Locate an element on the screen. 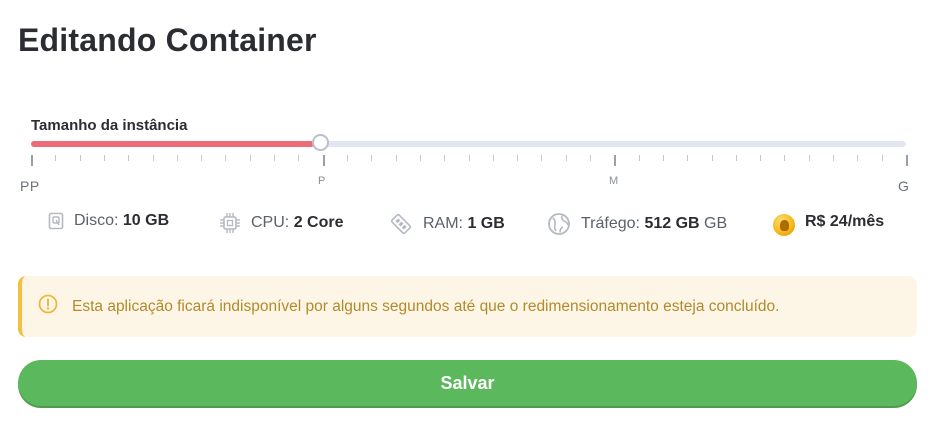 This screenshot has width=943, height=448. spec-cpu: CPU: 2 Core is located at coordinates (281, 223).